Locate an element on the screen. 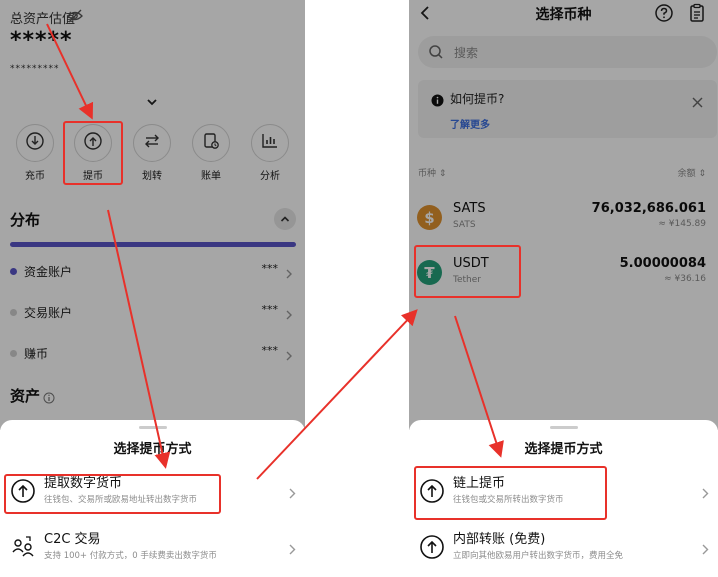  column-header-coin: 币种 ⇕ is located at coordinates (432, 172).